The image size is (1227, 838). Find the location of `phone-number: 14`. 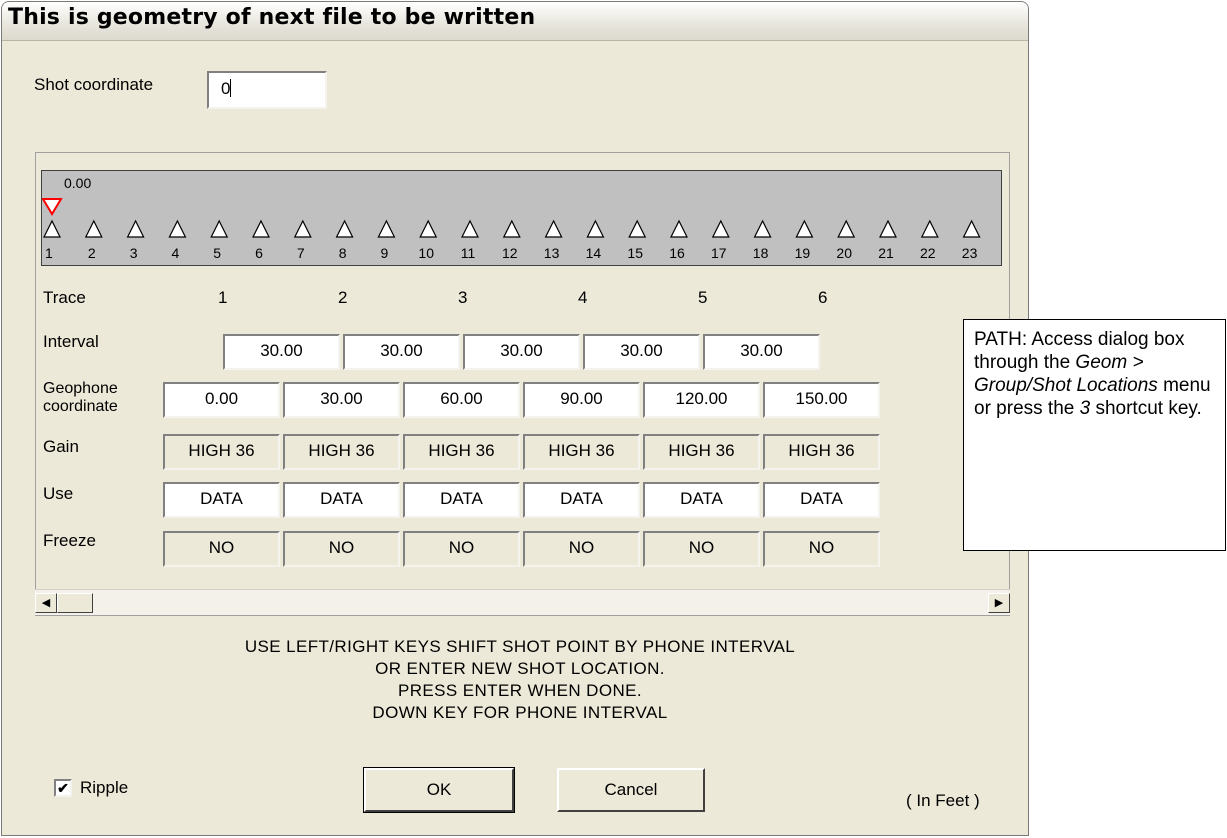

phone-number: 14 is located at coordinates (594, 253).